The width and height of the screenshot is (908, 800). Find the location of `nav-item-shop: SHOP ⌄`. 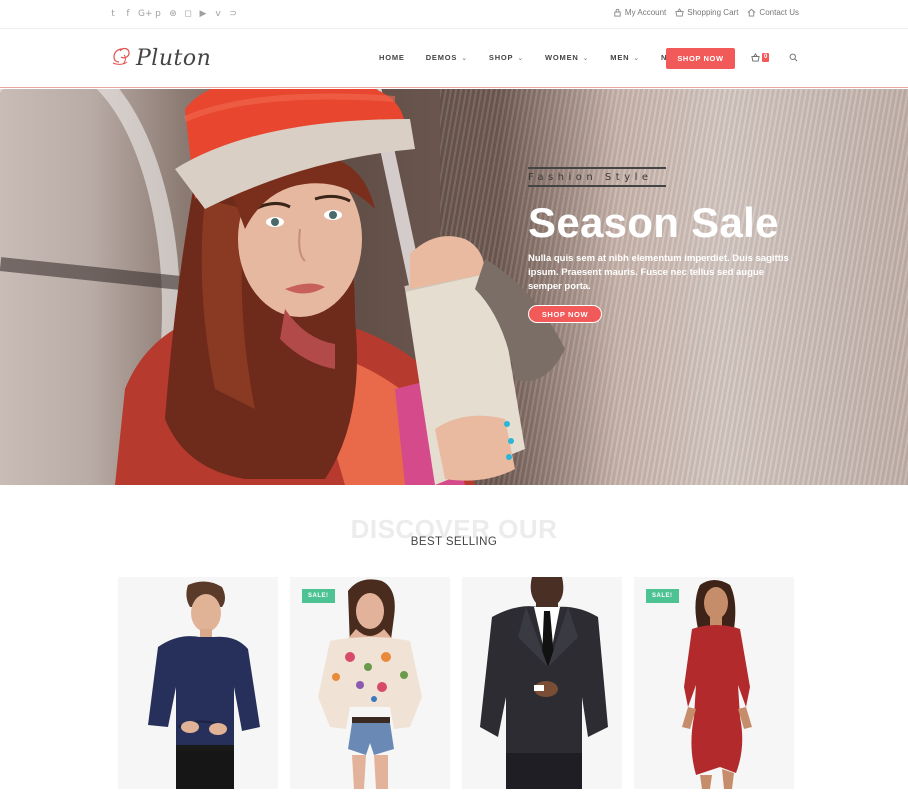

nav-item-shop: SHOP ⌄ is located at coordinates (506, 57).